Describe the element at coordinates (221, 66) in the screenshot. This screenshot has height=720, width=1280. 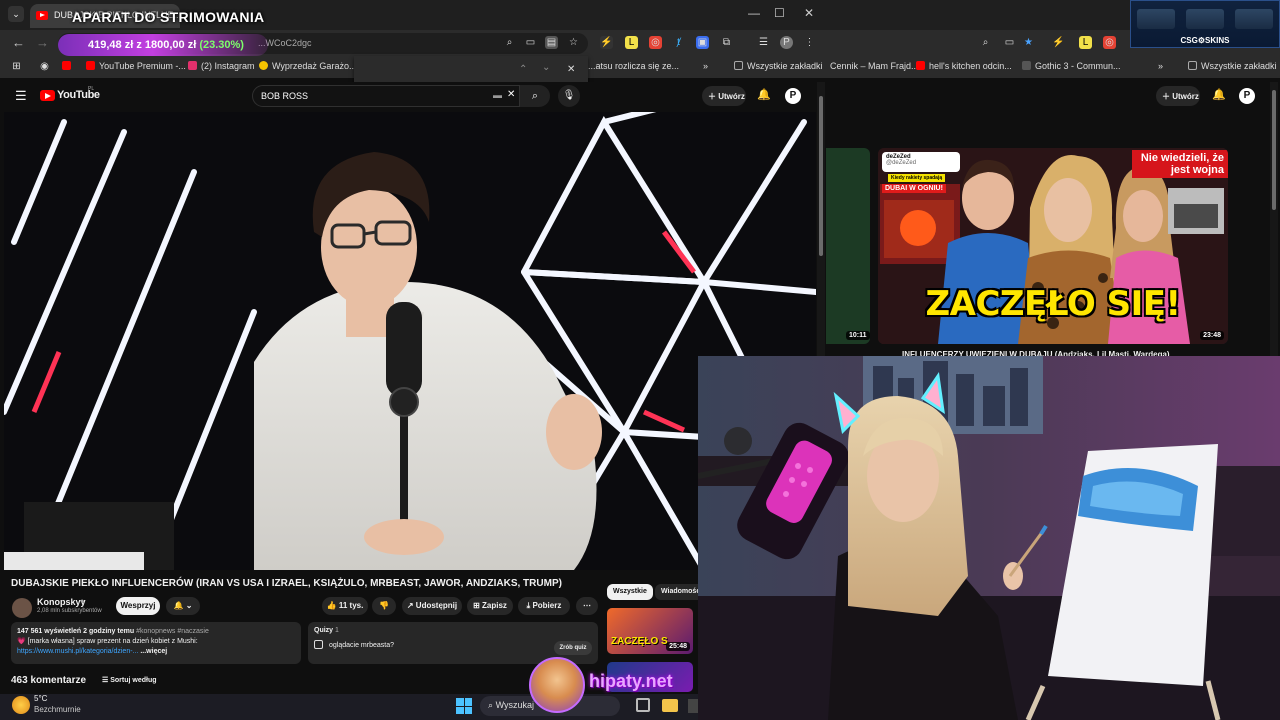
I see `bookmark-instagram: (2) Instagram` at that location.